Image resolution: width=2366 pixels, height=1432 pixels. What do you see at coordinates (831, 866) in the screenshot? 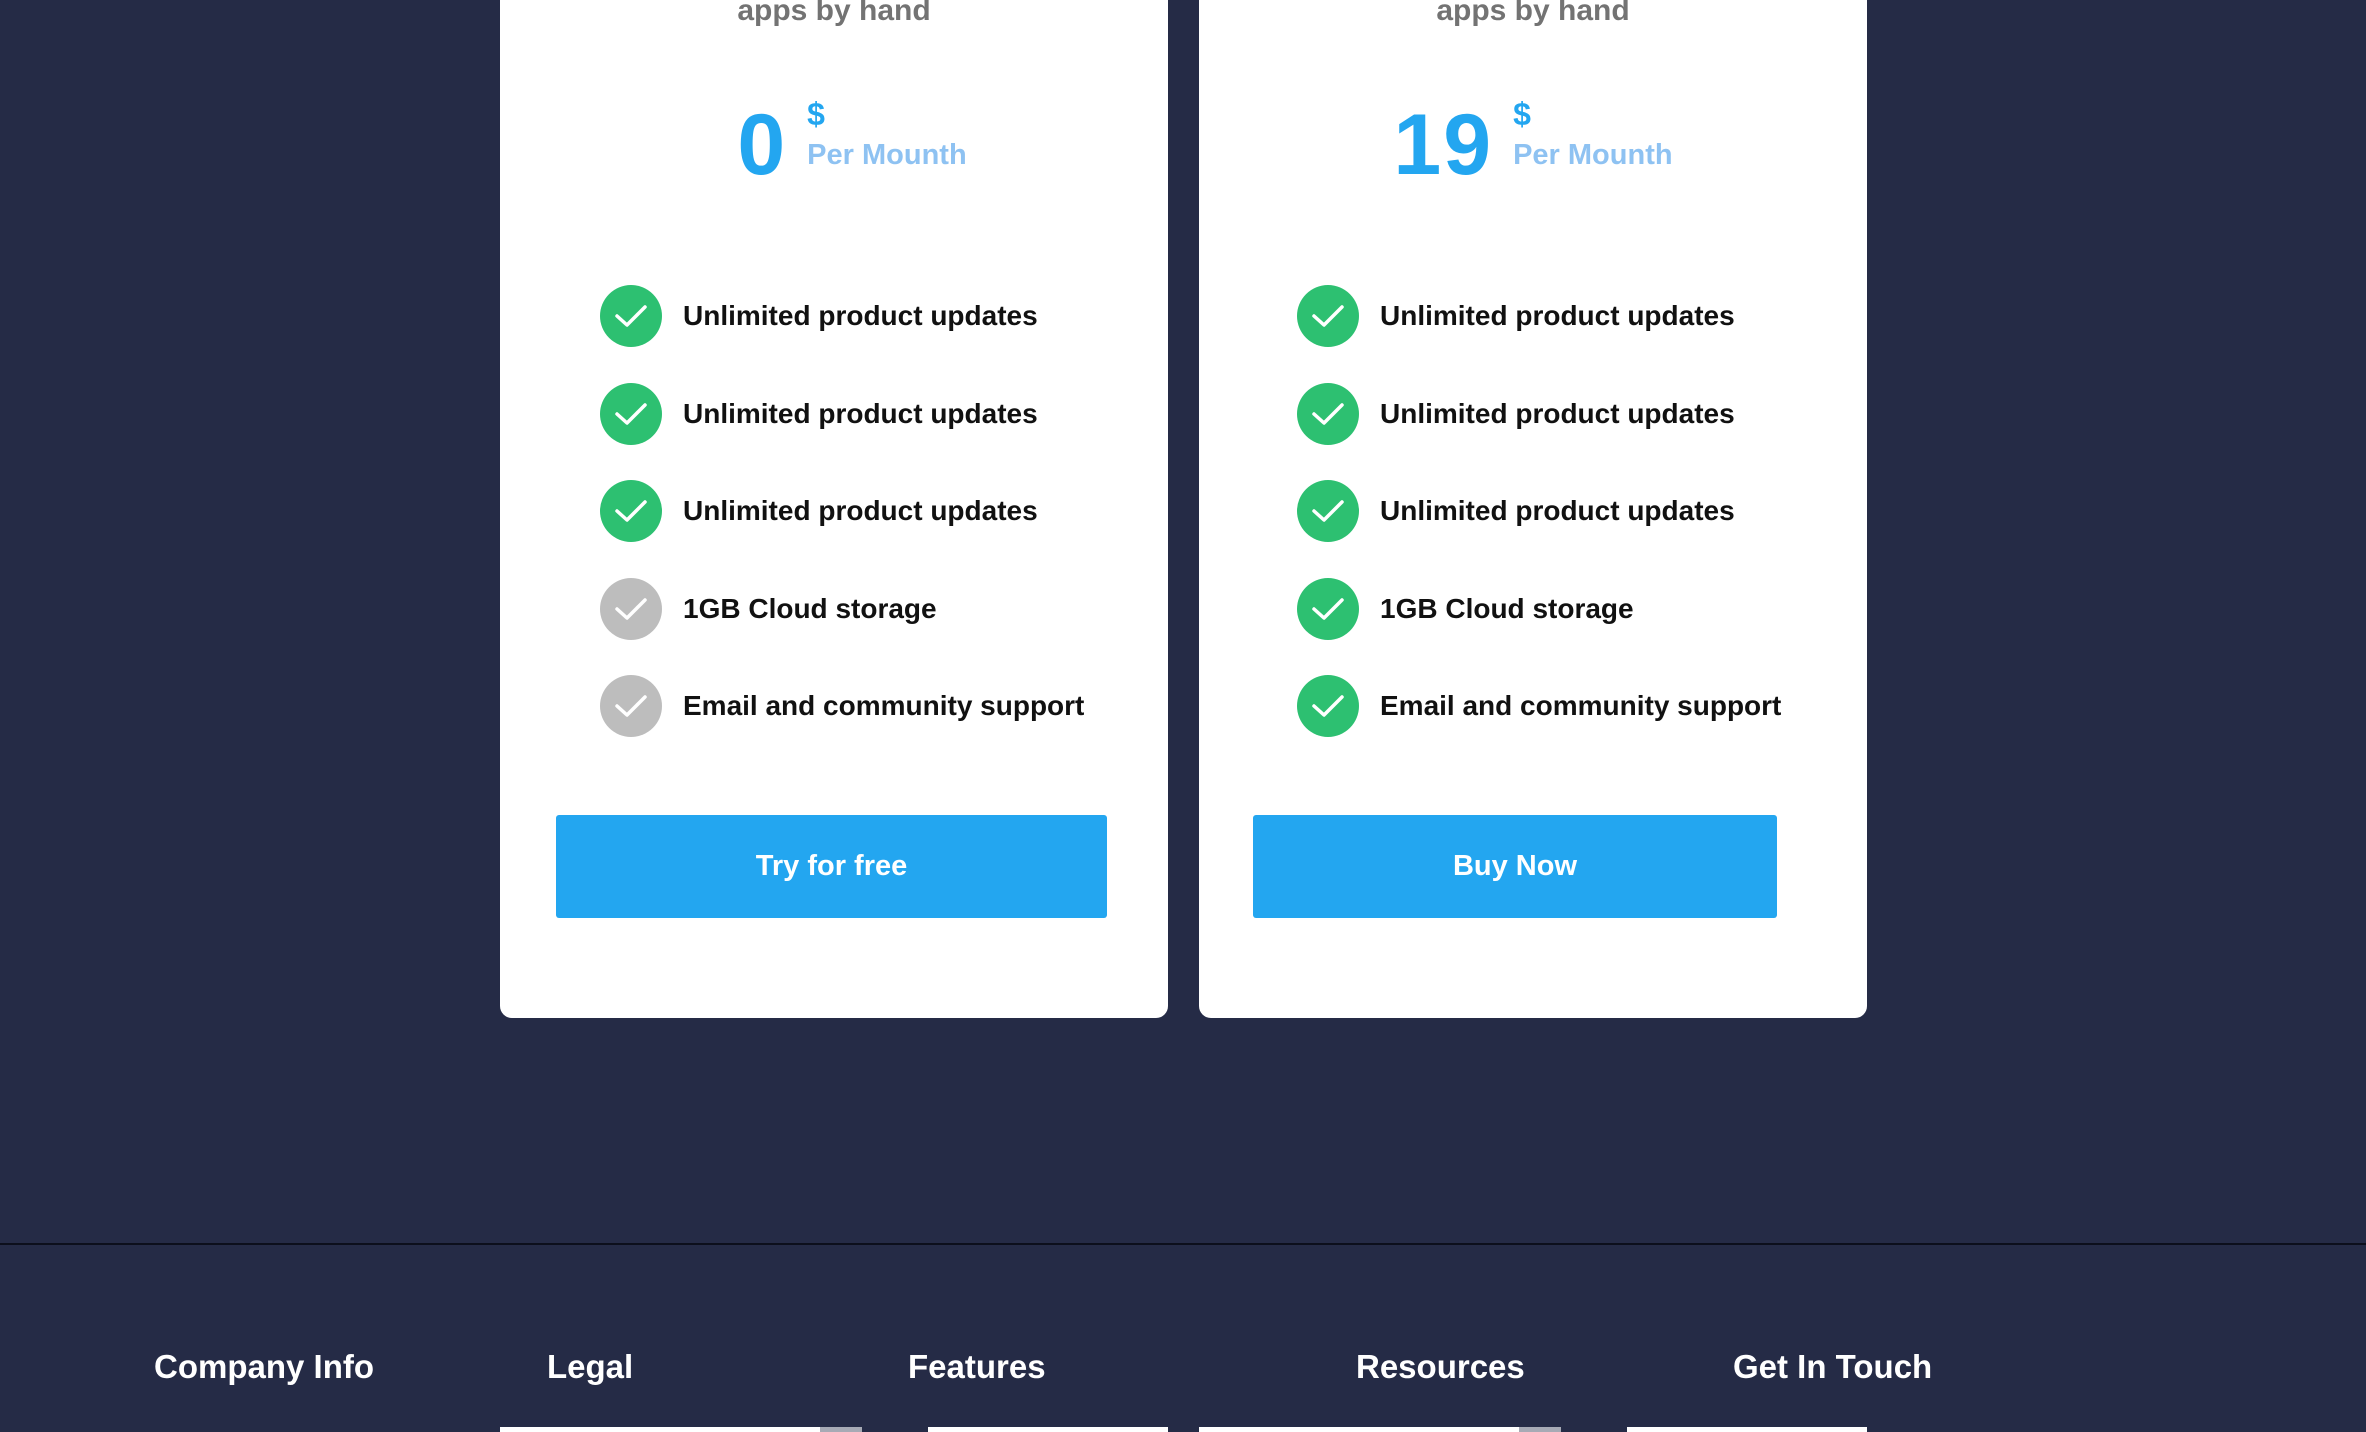
I see `try-for-free-button: Try for free` at bounding box center [831, 866].